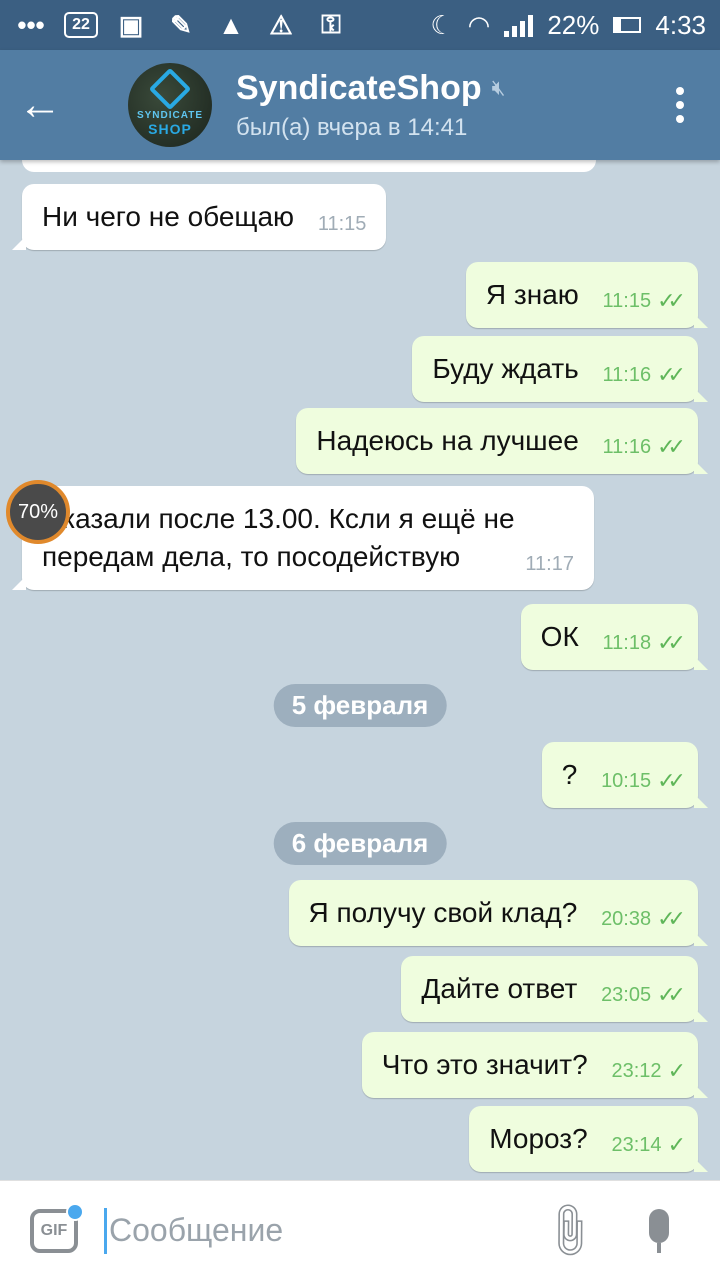 The width and height of the screenshot is (720, 1280). Describe the element at coordinates (75, 1211) in the screenshot. I see `notification-dot` at that location.